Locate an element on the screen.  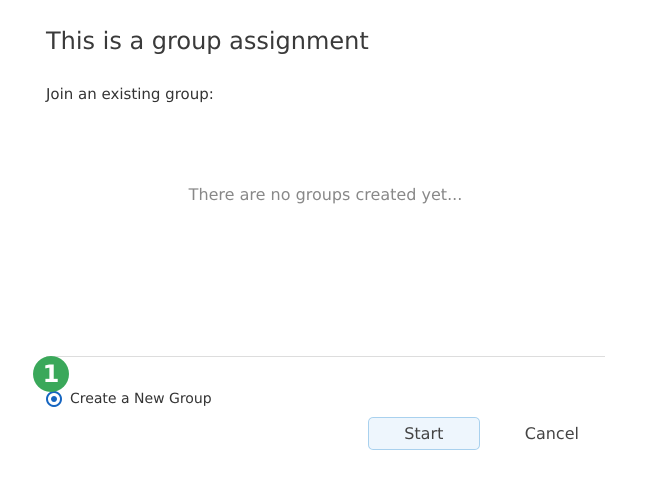
radio-button is located at coordinates (54, 399).